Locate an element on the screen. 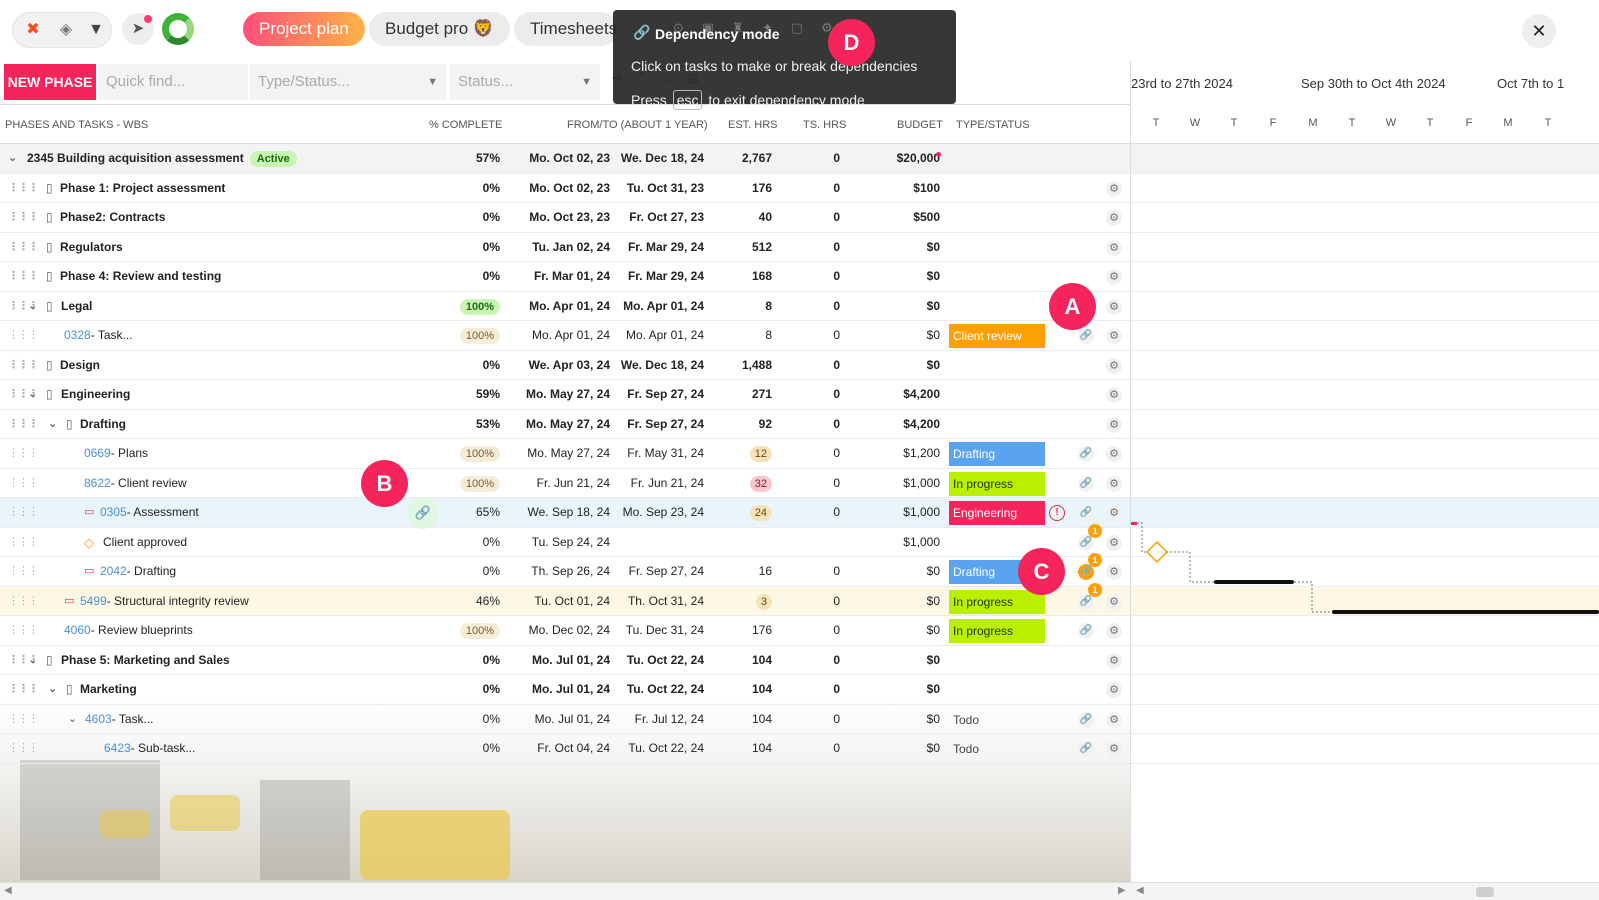  scroll-thumb is located at coordinates (1485, 892).